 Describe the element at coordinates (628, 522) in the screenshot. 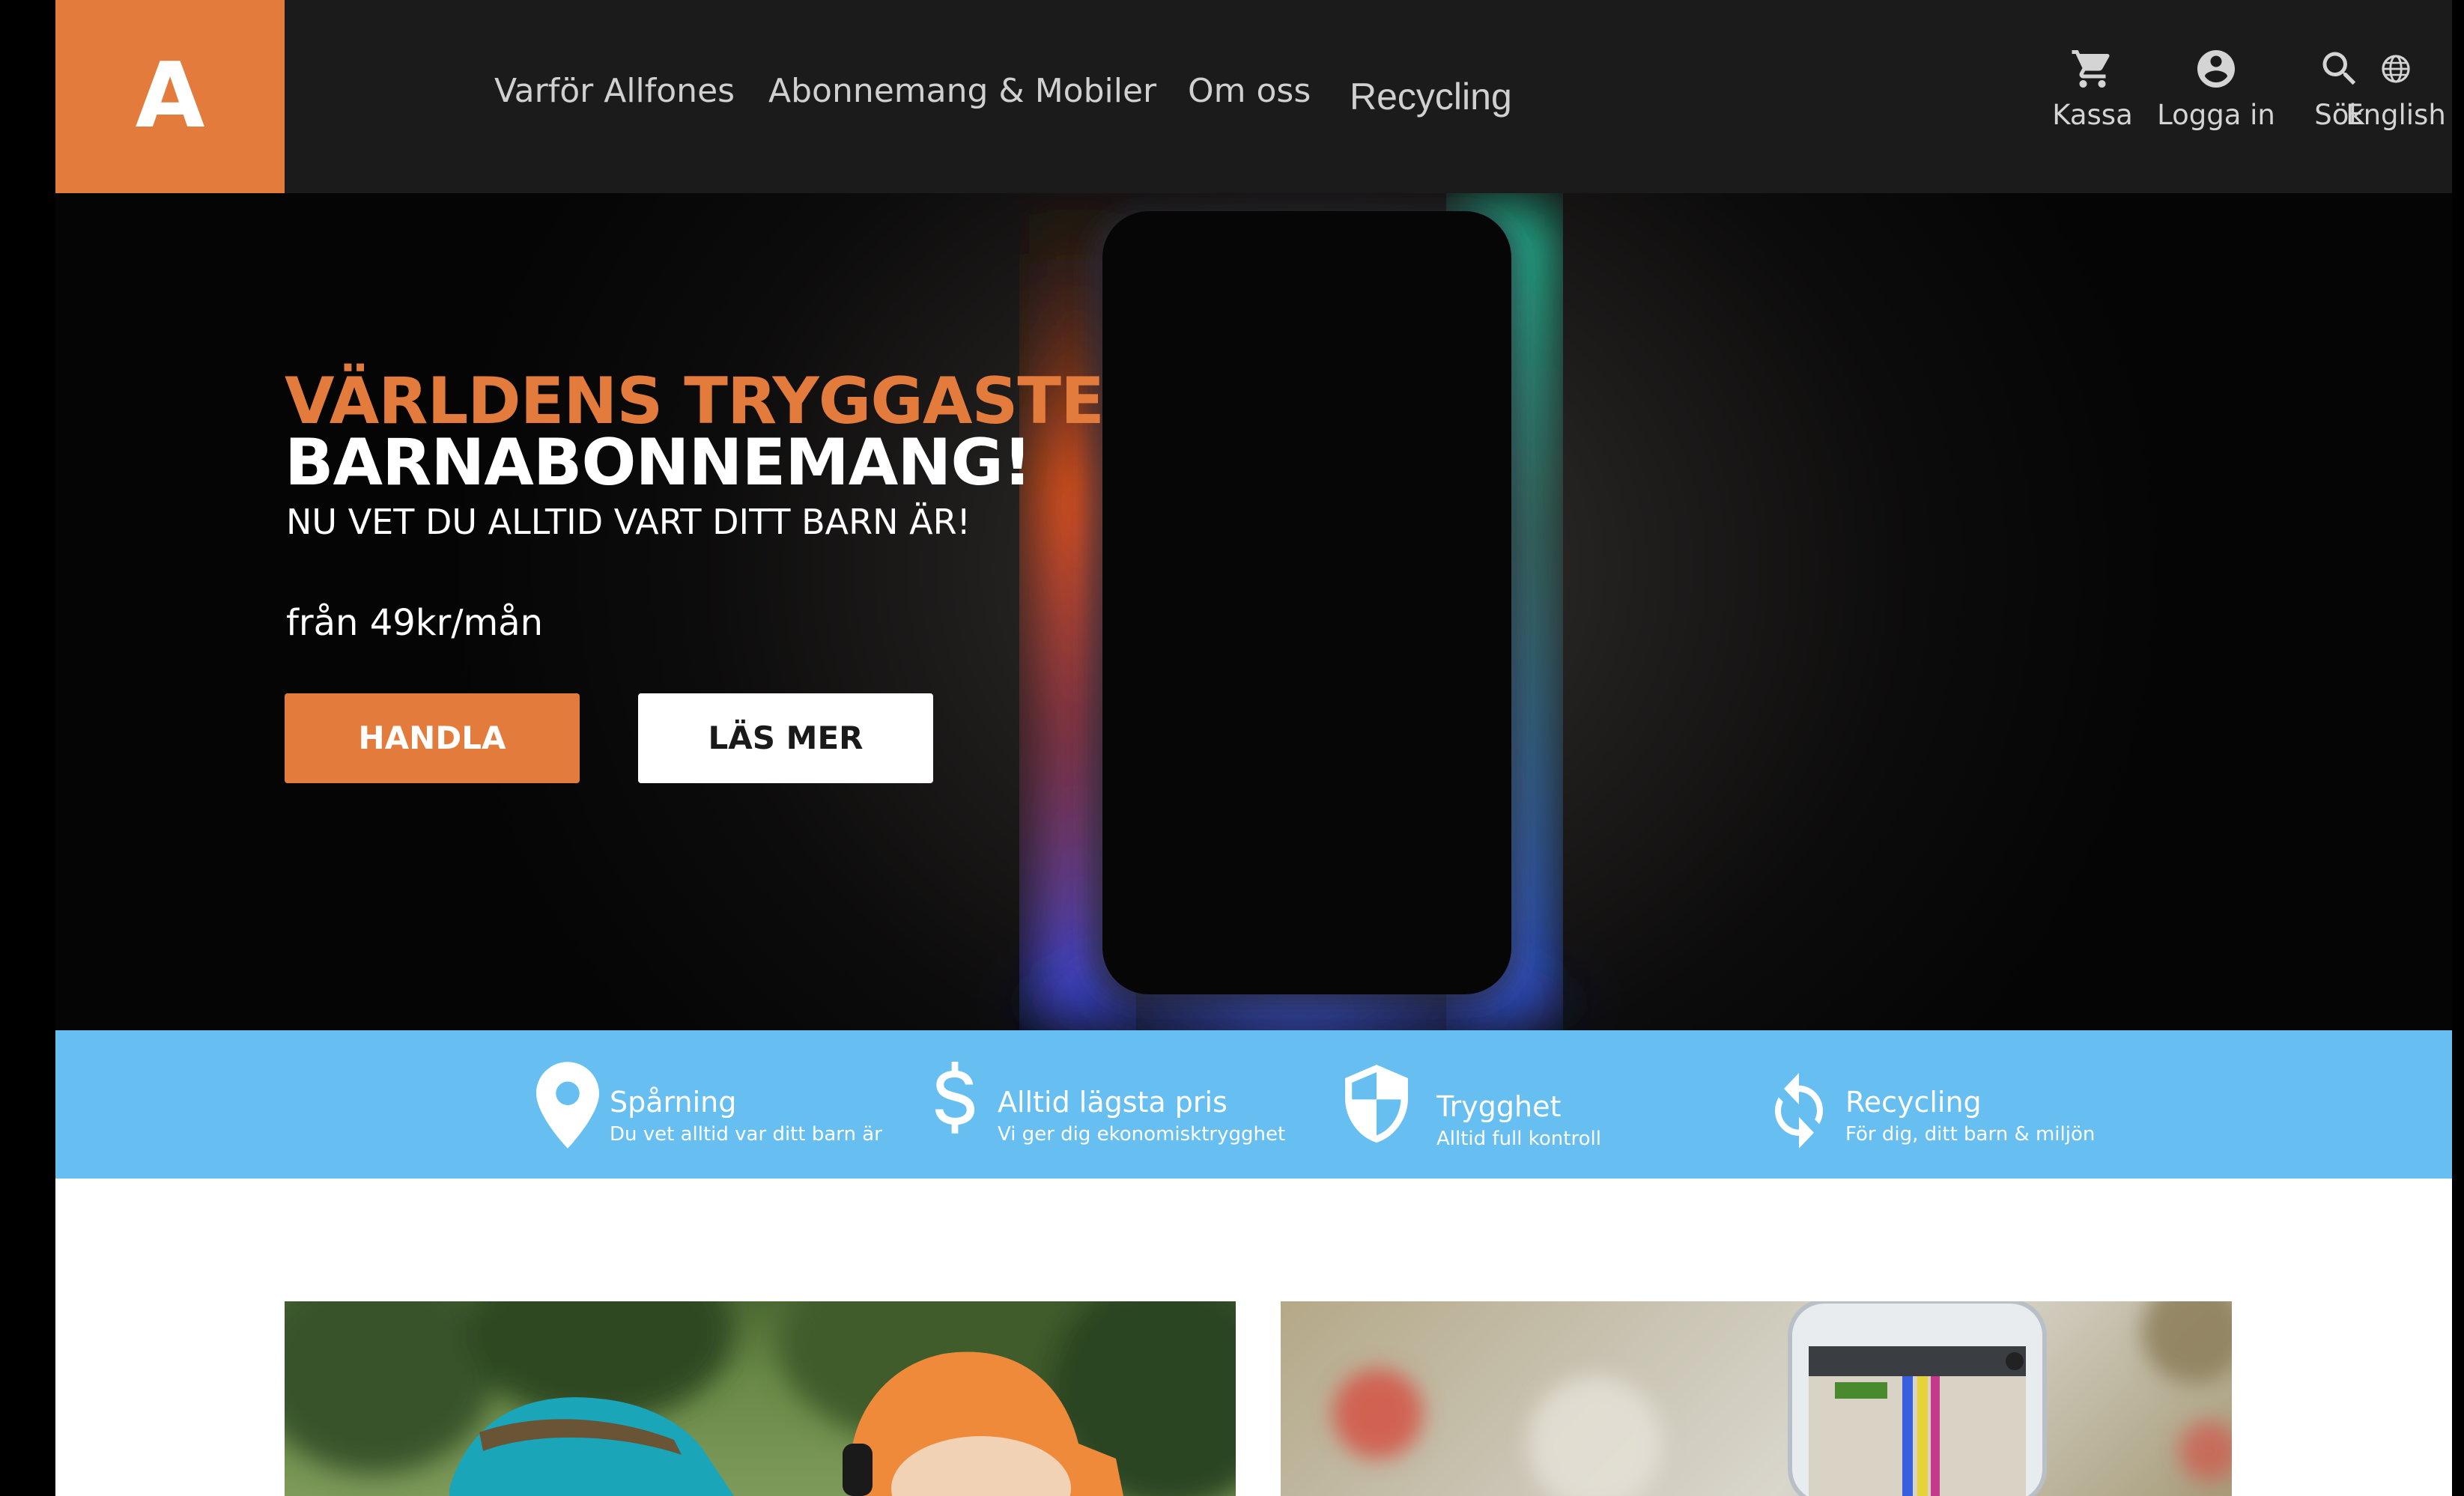

I see `hero-subtitle: NU VET DU ALLTID VART DITT BARN ÄR!` at that location.